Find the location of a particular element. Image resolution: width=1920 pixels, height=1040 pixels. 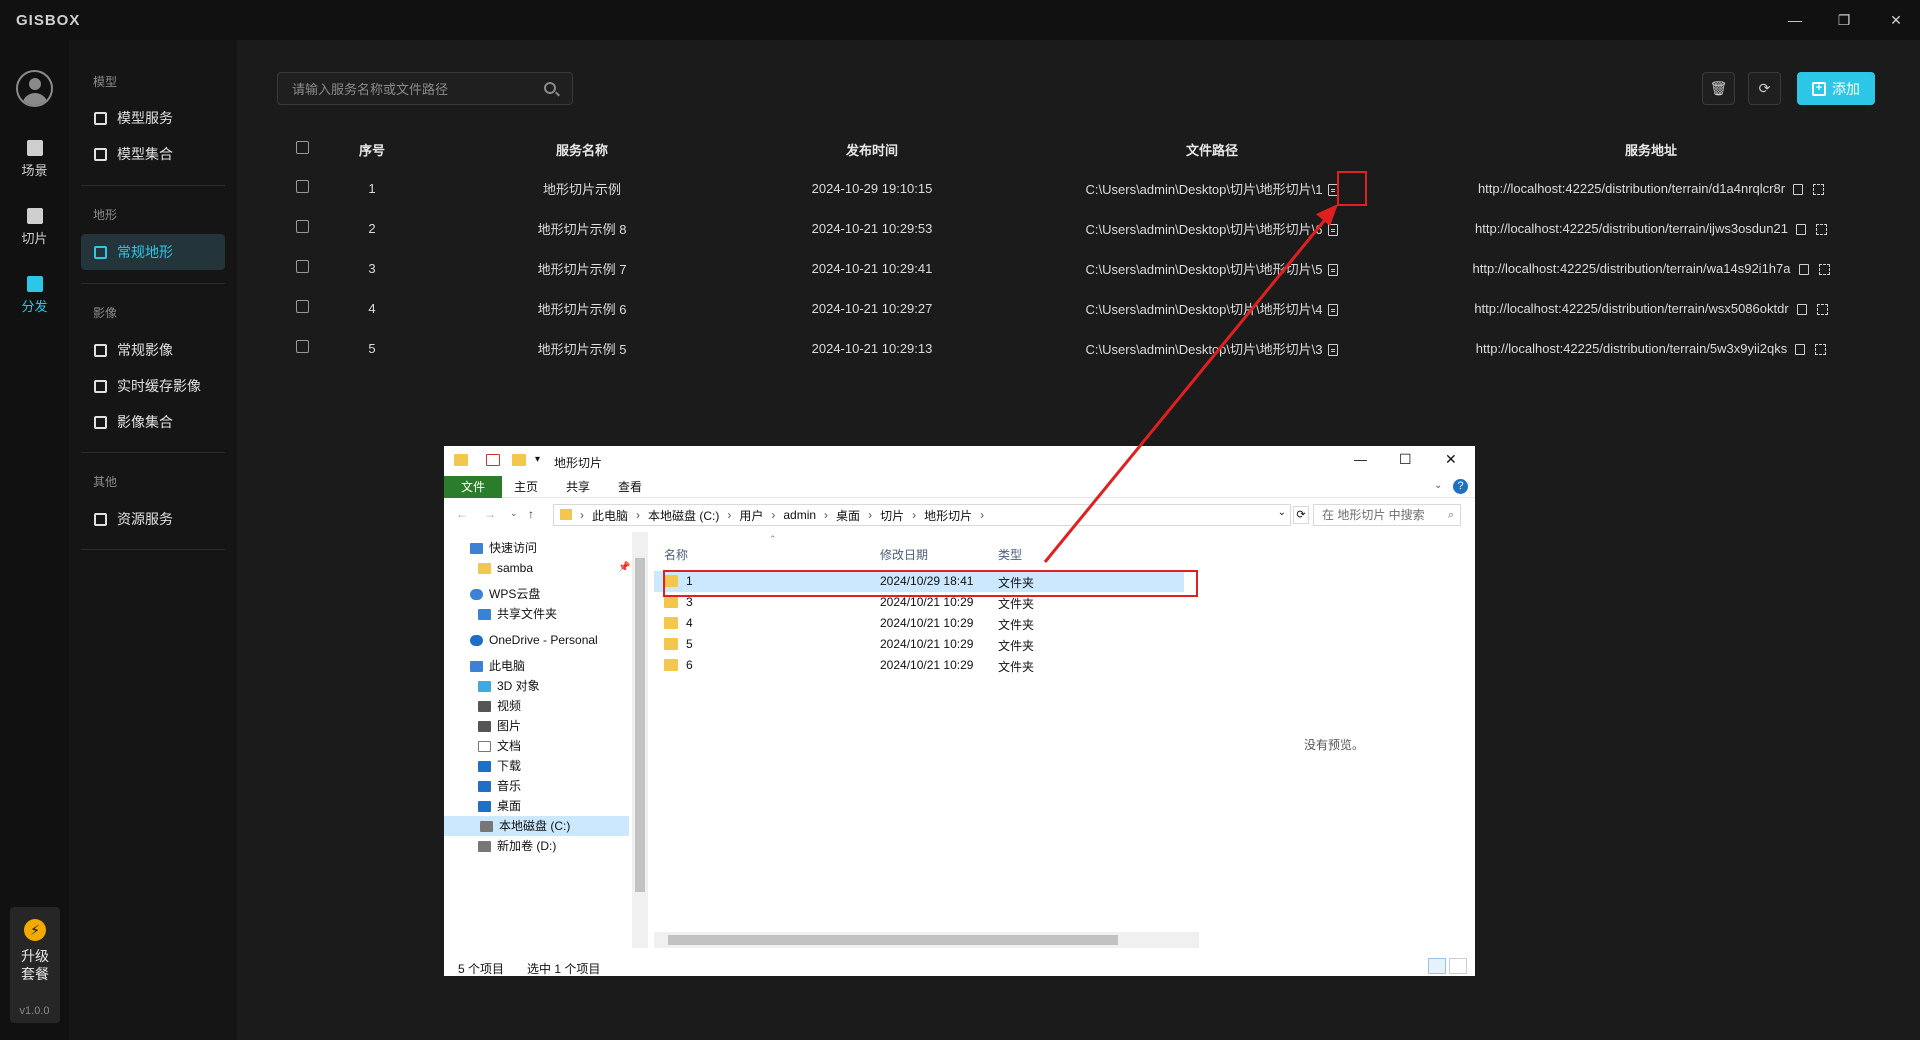

tree-item: 共享文件夹 is located at coordinates (517, 614).